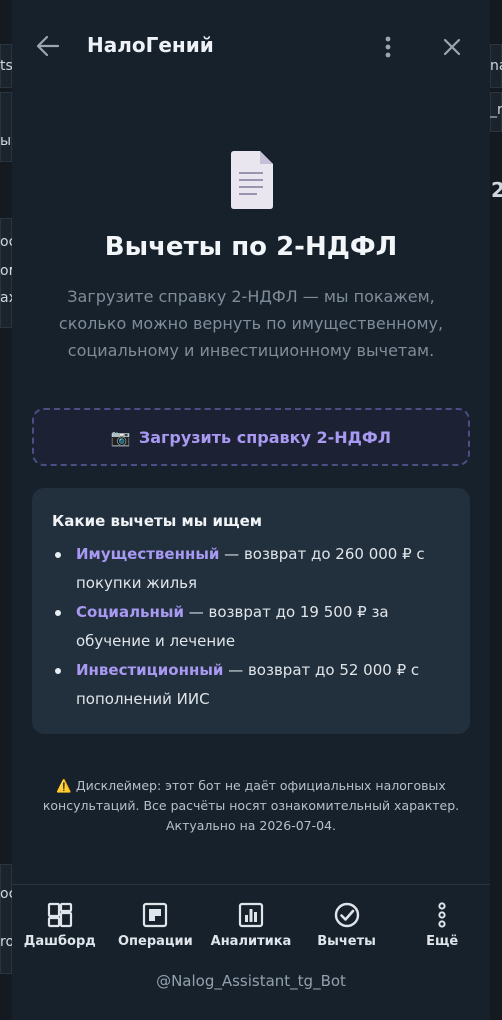 The image size is (502, 1020). What do you see at coordinates (150, 45) in the screenshot?
I see `app-title: НалоГений` at bounding box center [150, 45].